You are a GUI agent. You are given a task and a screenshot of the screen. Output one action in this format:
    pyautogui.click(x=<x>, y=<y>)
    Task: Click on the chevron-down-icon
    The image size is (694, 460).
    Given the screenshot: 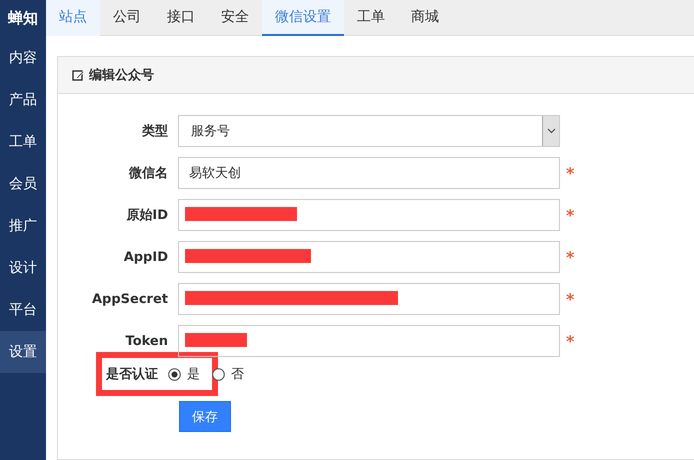 What is the action you would take?
    pyautogui.click(x=551, y=131)
    